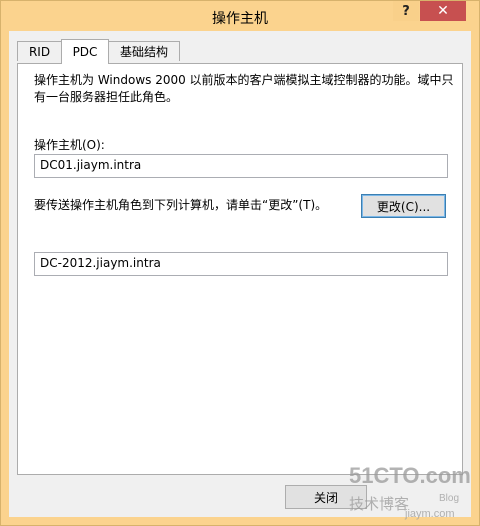 The width and height of the screenshot is (480, 526). I want to click on watermark-line4: jiaym.com, so click(429, 514).